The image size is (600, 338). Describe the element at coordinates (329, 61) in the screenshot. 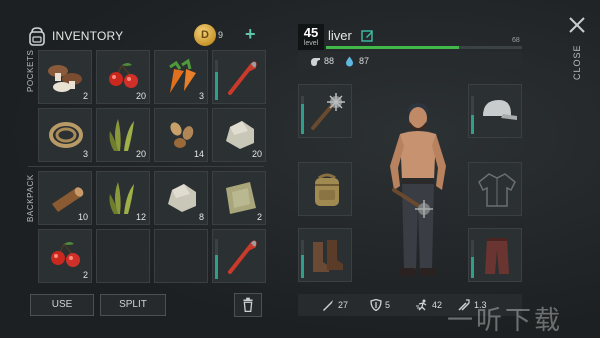

I see `hunger-value: 88` at that location.